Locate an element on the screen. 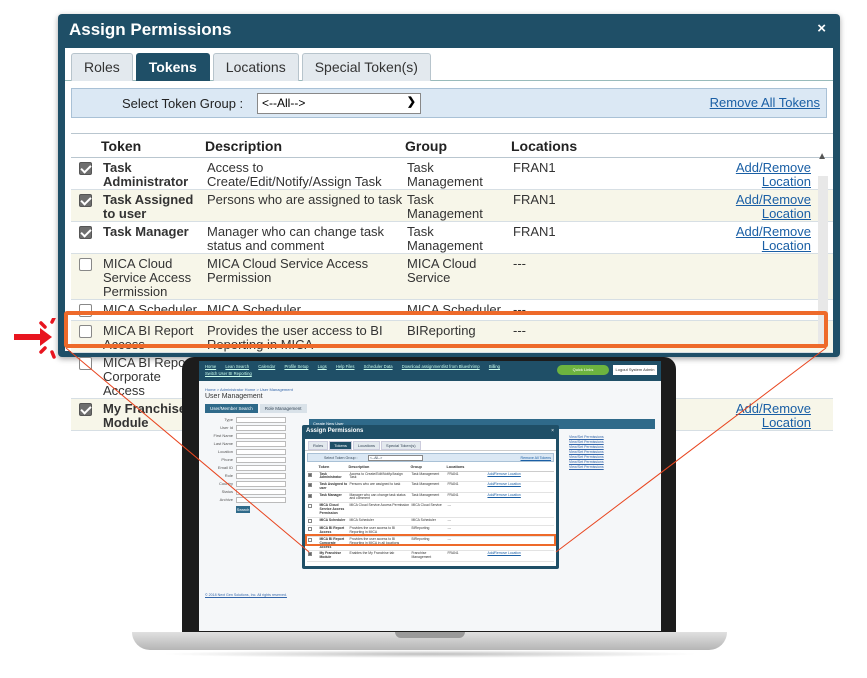  row-action-cell: Add/Remove Location is located at coordinates (767, 237).